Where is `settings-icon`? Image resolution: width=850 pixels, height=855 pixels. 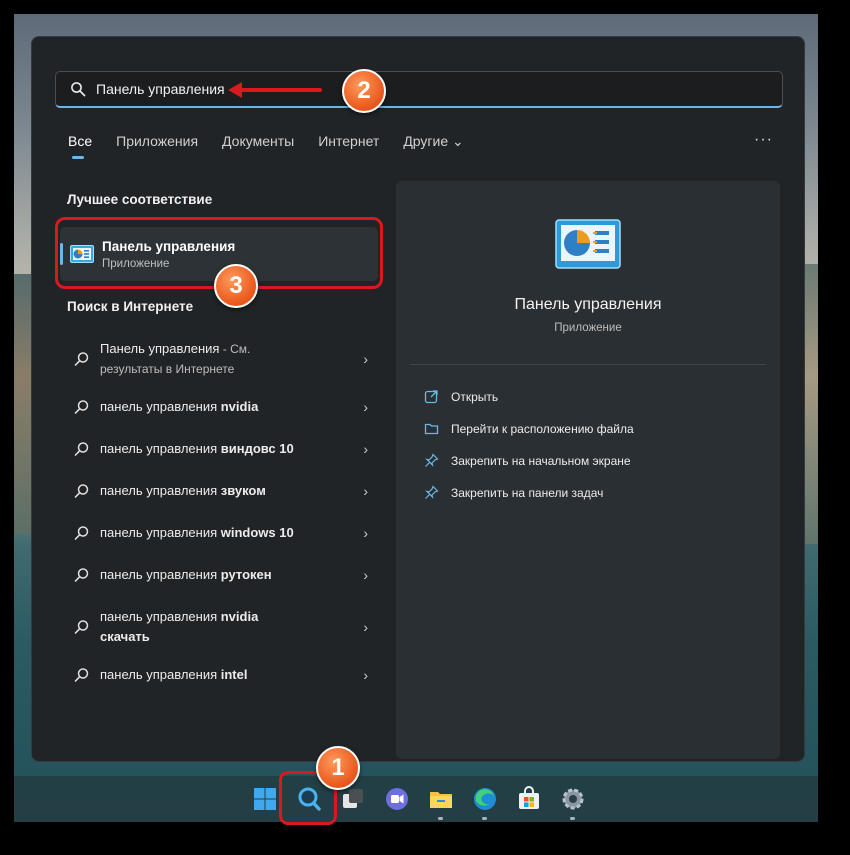
settings-icon is located at coordinates (573, 799).